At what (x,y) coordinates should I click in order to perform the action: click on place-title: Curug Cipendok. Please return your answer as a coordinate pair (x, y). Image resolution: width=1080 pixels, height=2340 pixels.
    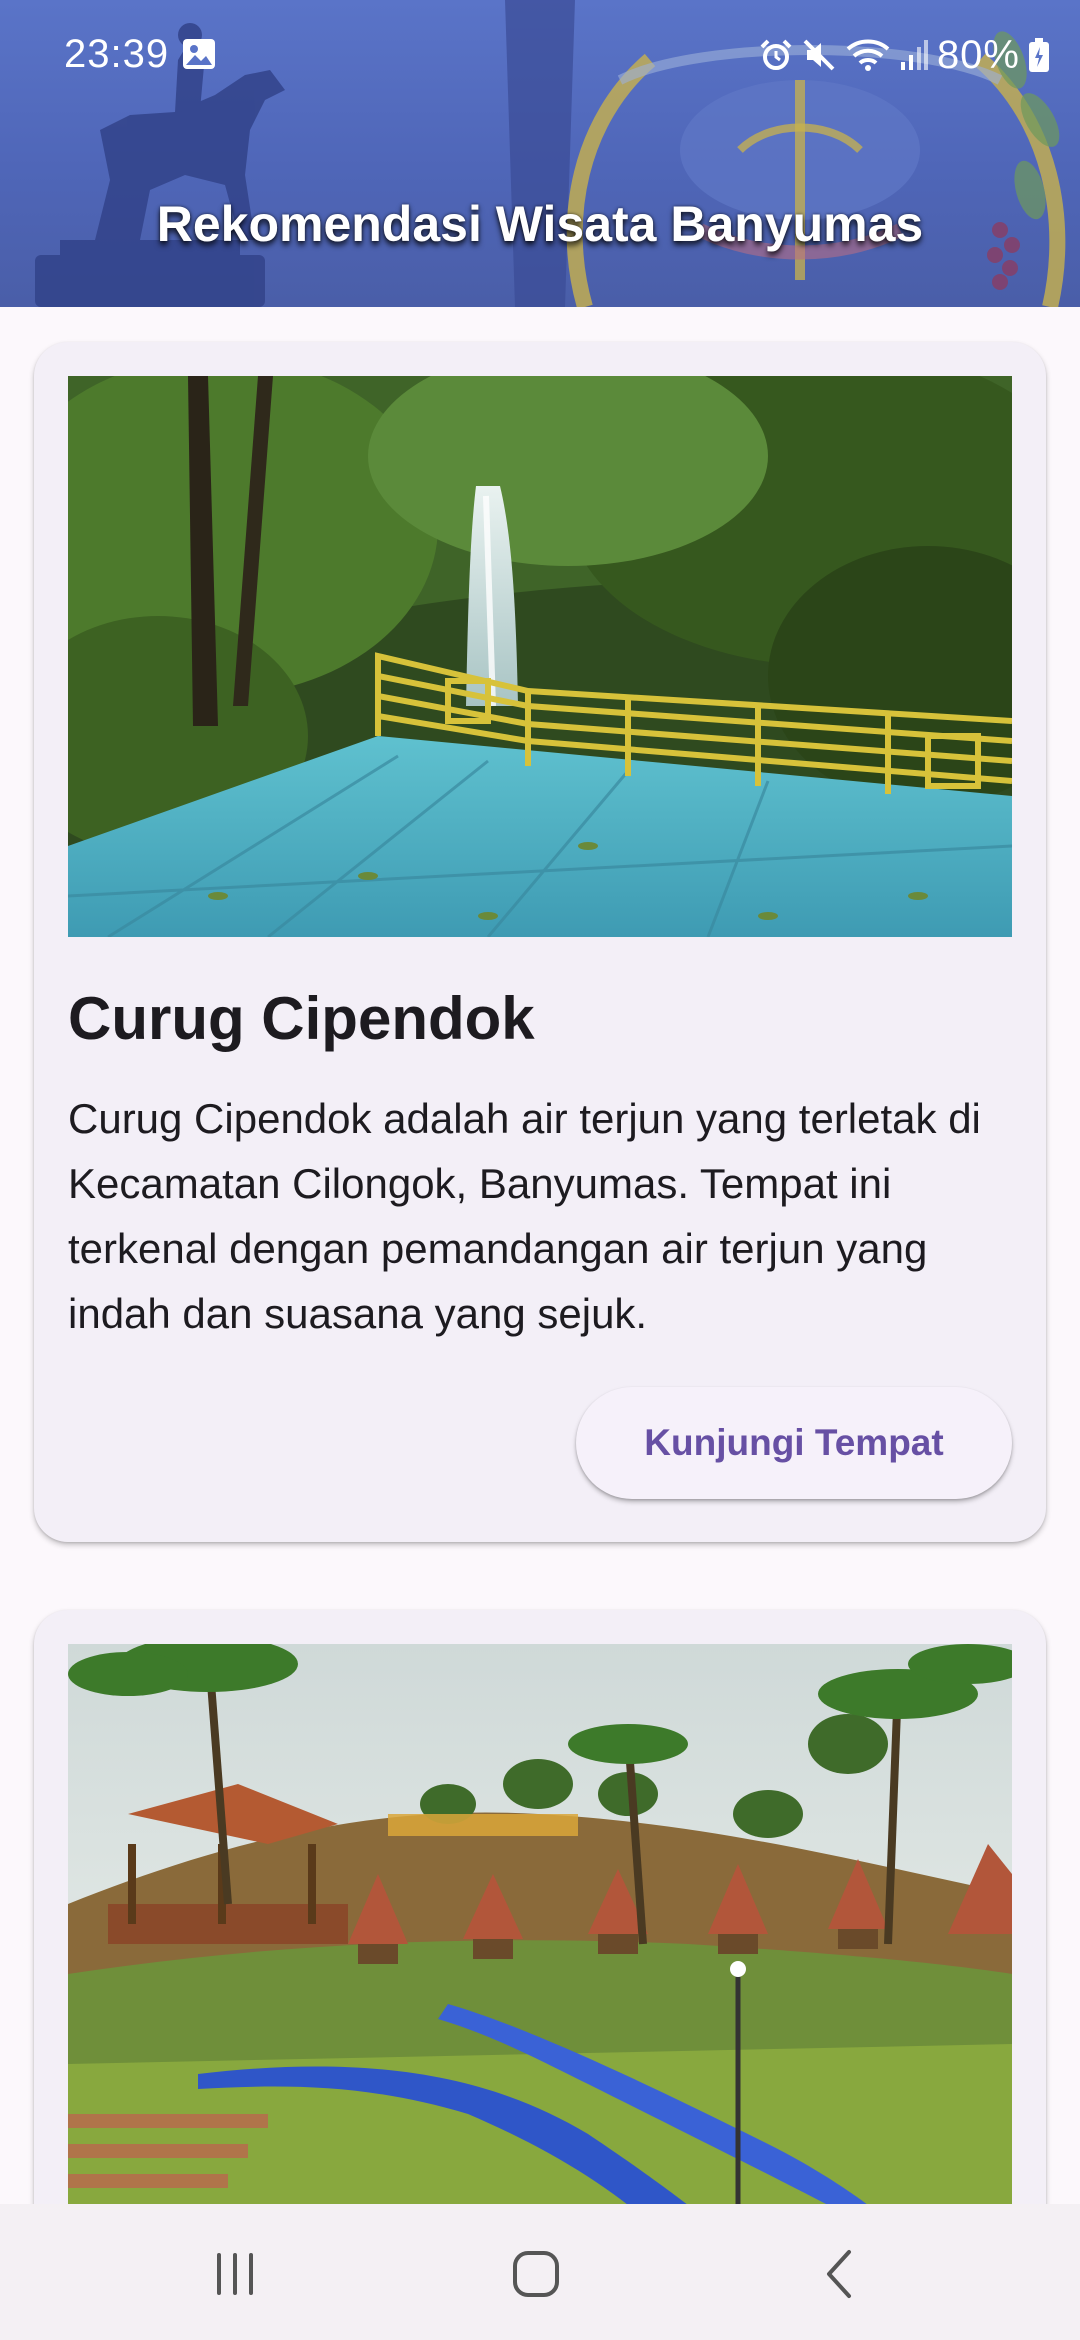
    Looking at the image, I should click on (301, 1018).